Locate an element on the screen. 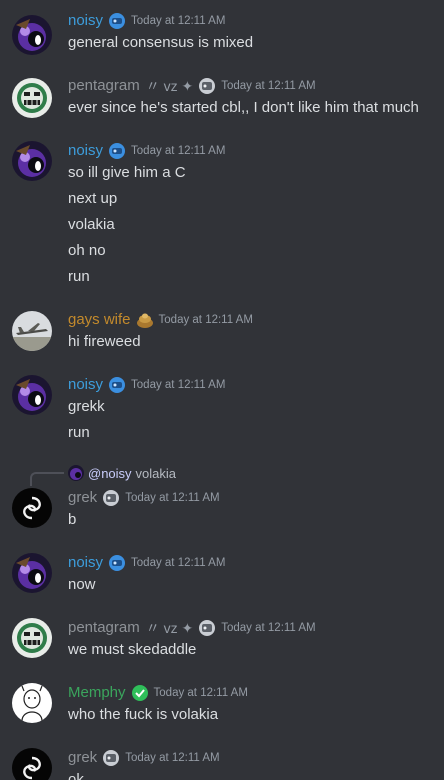  message-text: b is located at coordinates (72, 519).